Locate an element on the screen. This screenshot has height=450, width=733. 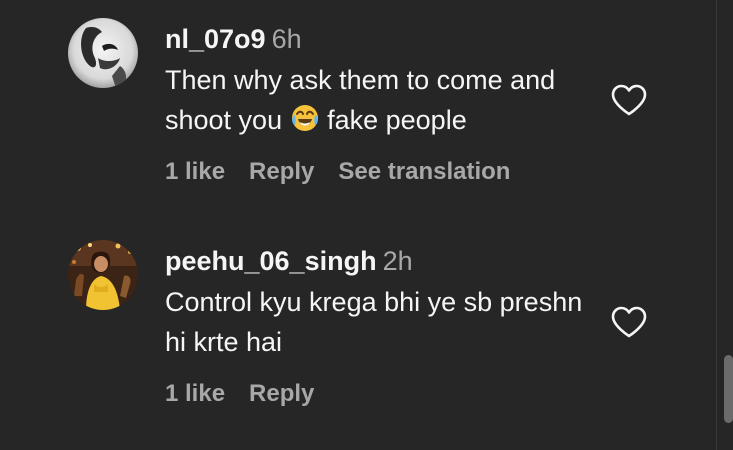
timestamp: 6h is located at coordinates (287, 39).